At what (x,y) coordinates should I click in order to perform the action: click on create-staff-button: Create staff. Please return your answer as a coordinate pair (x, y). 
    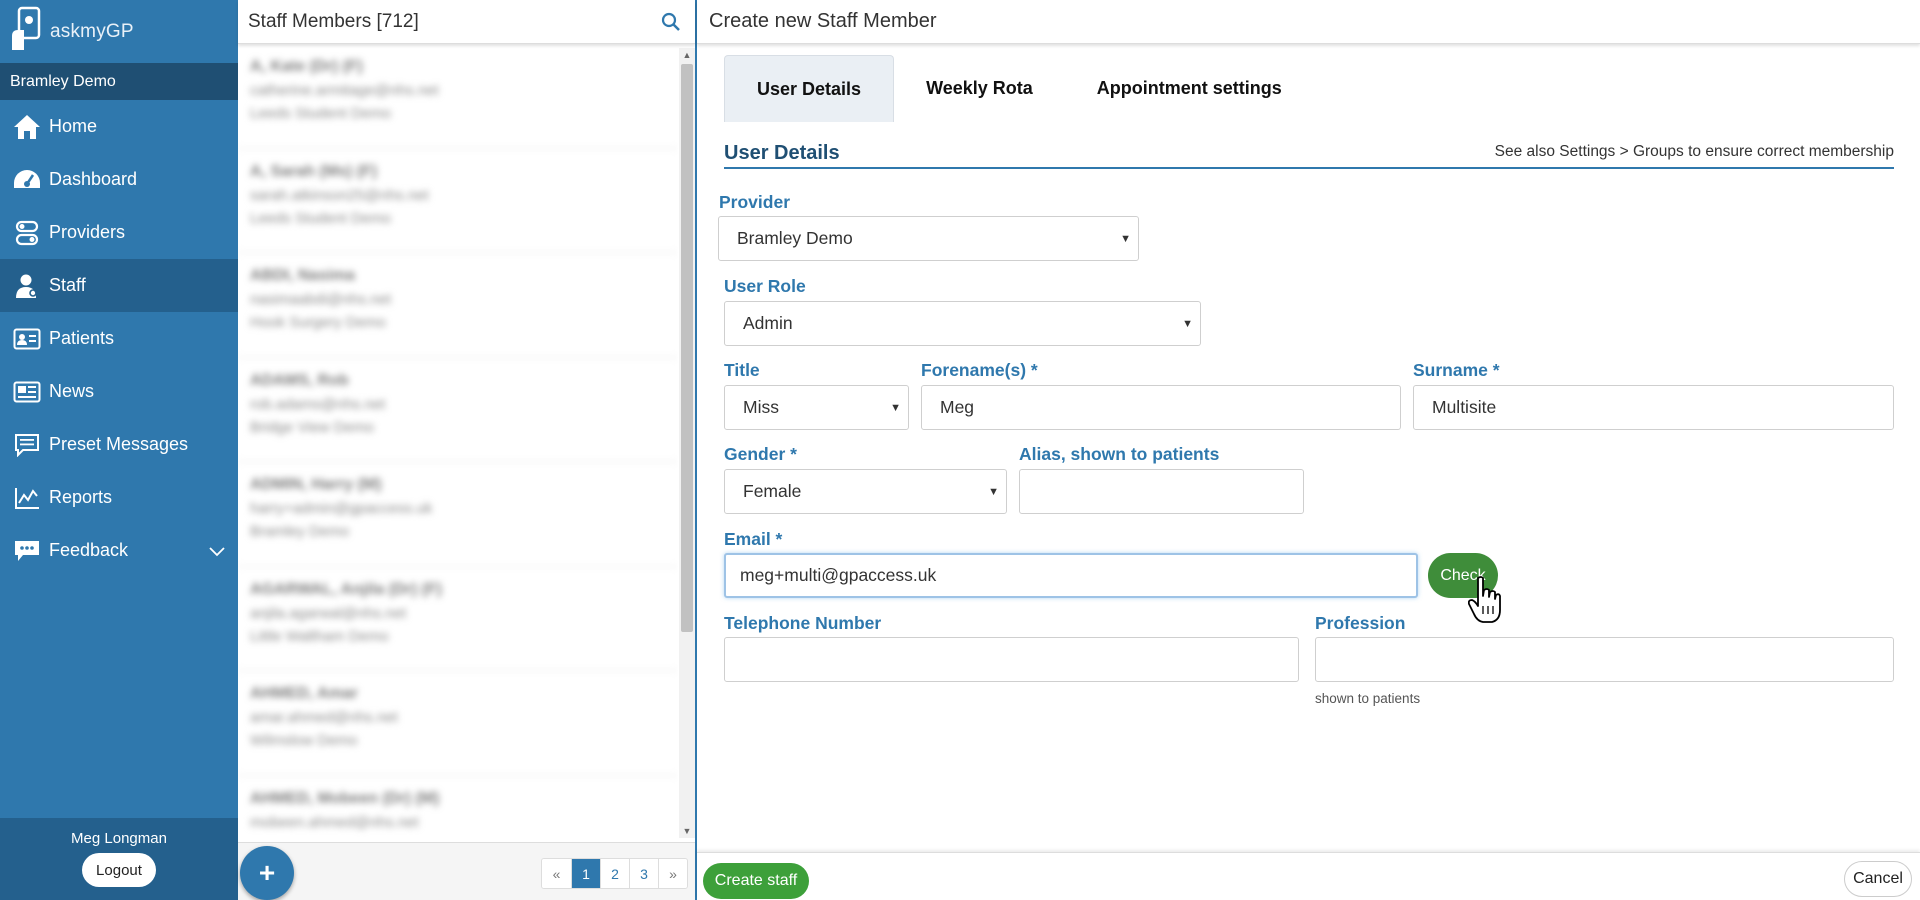
    Looking at the image, I should click on (756, 881).